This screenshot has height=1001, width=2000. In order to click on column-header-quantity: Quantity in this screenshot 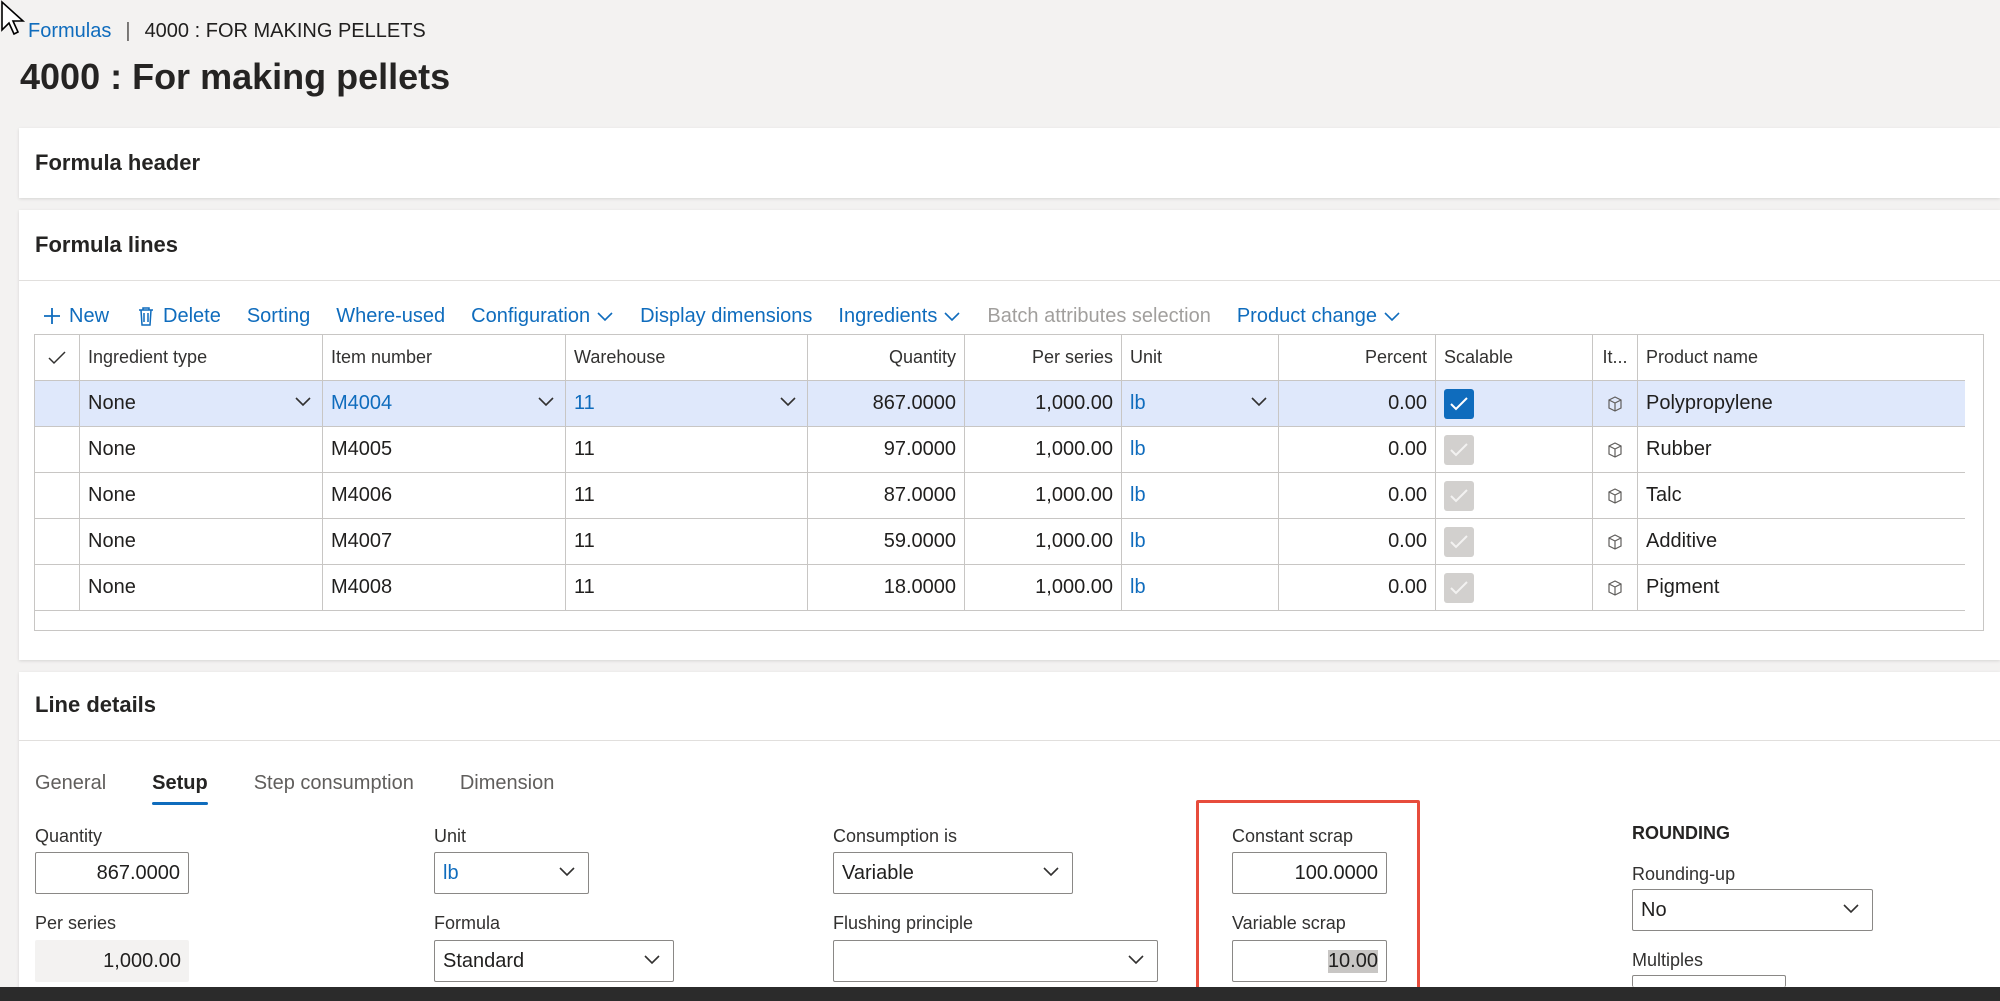, I will do `click(886, 357)`.